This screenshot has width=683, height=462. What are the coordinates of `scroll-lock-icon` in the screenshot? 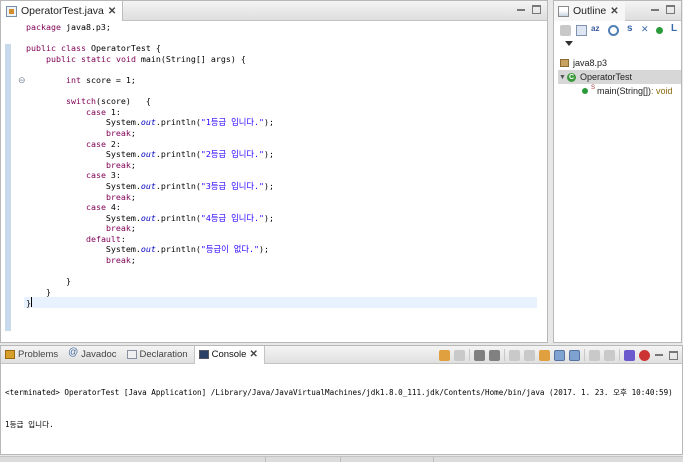 It's located at (529, 355).